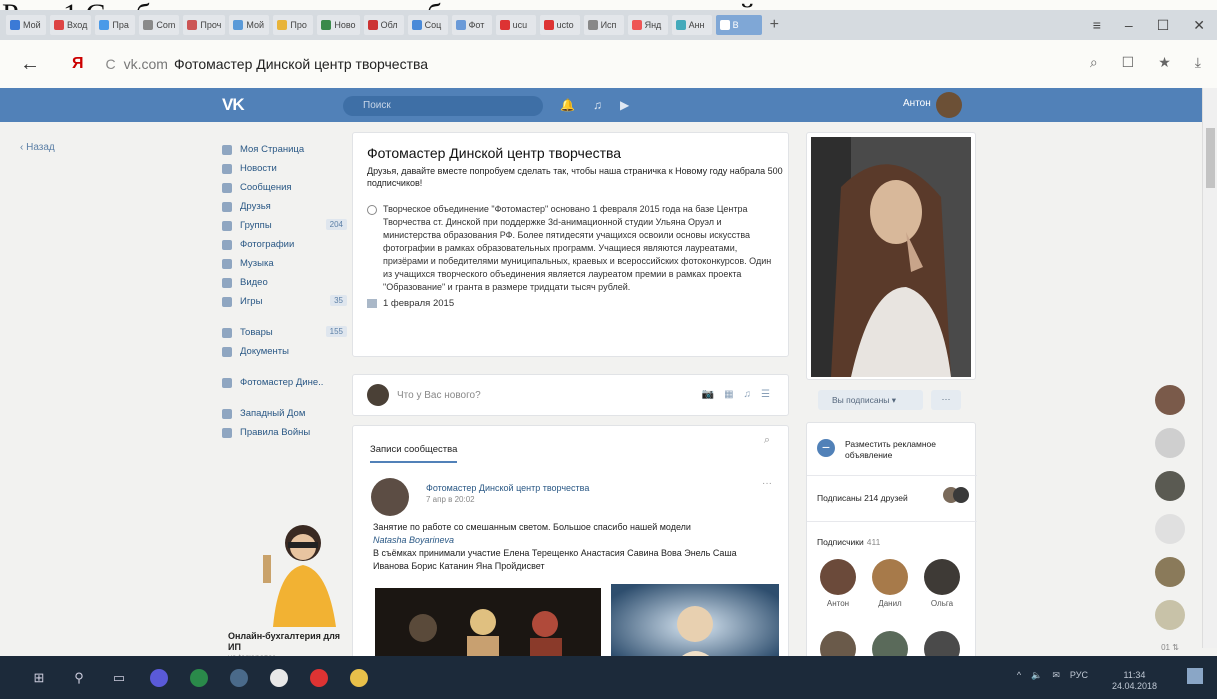 Image resolution: width=1217 pixels, height=699 pixels. What do you see at coordinates (319, 678) in the screenshot?
I see `opera-icon` at bounding box center [319, 678].